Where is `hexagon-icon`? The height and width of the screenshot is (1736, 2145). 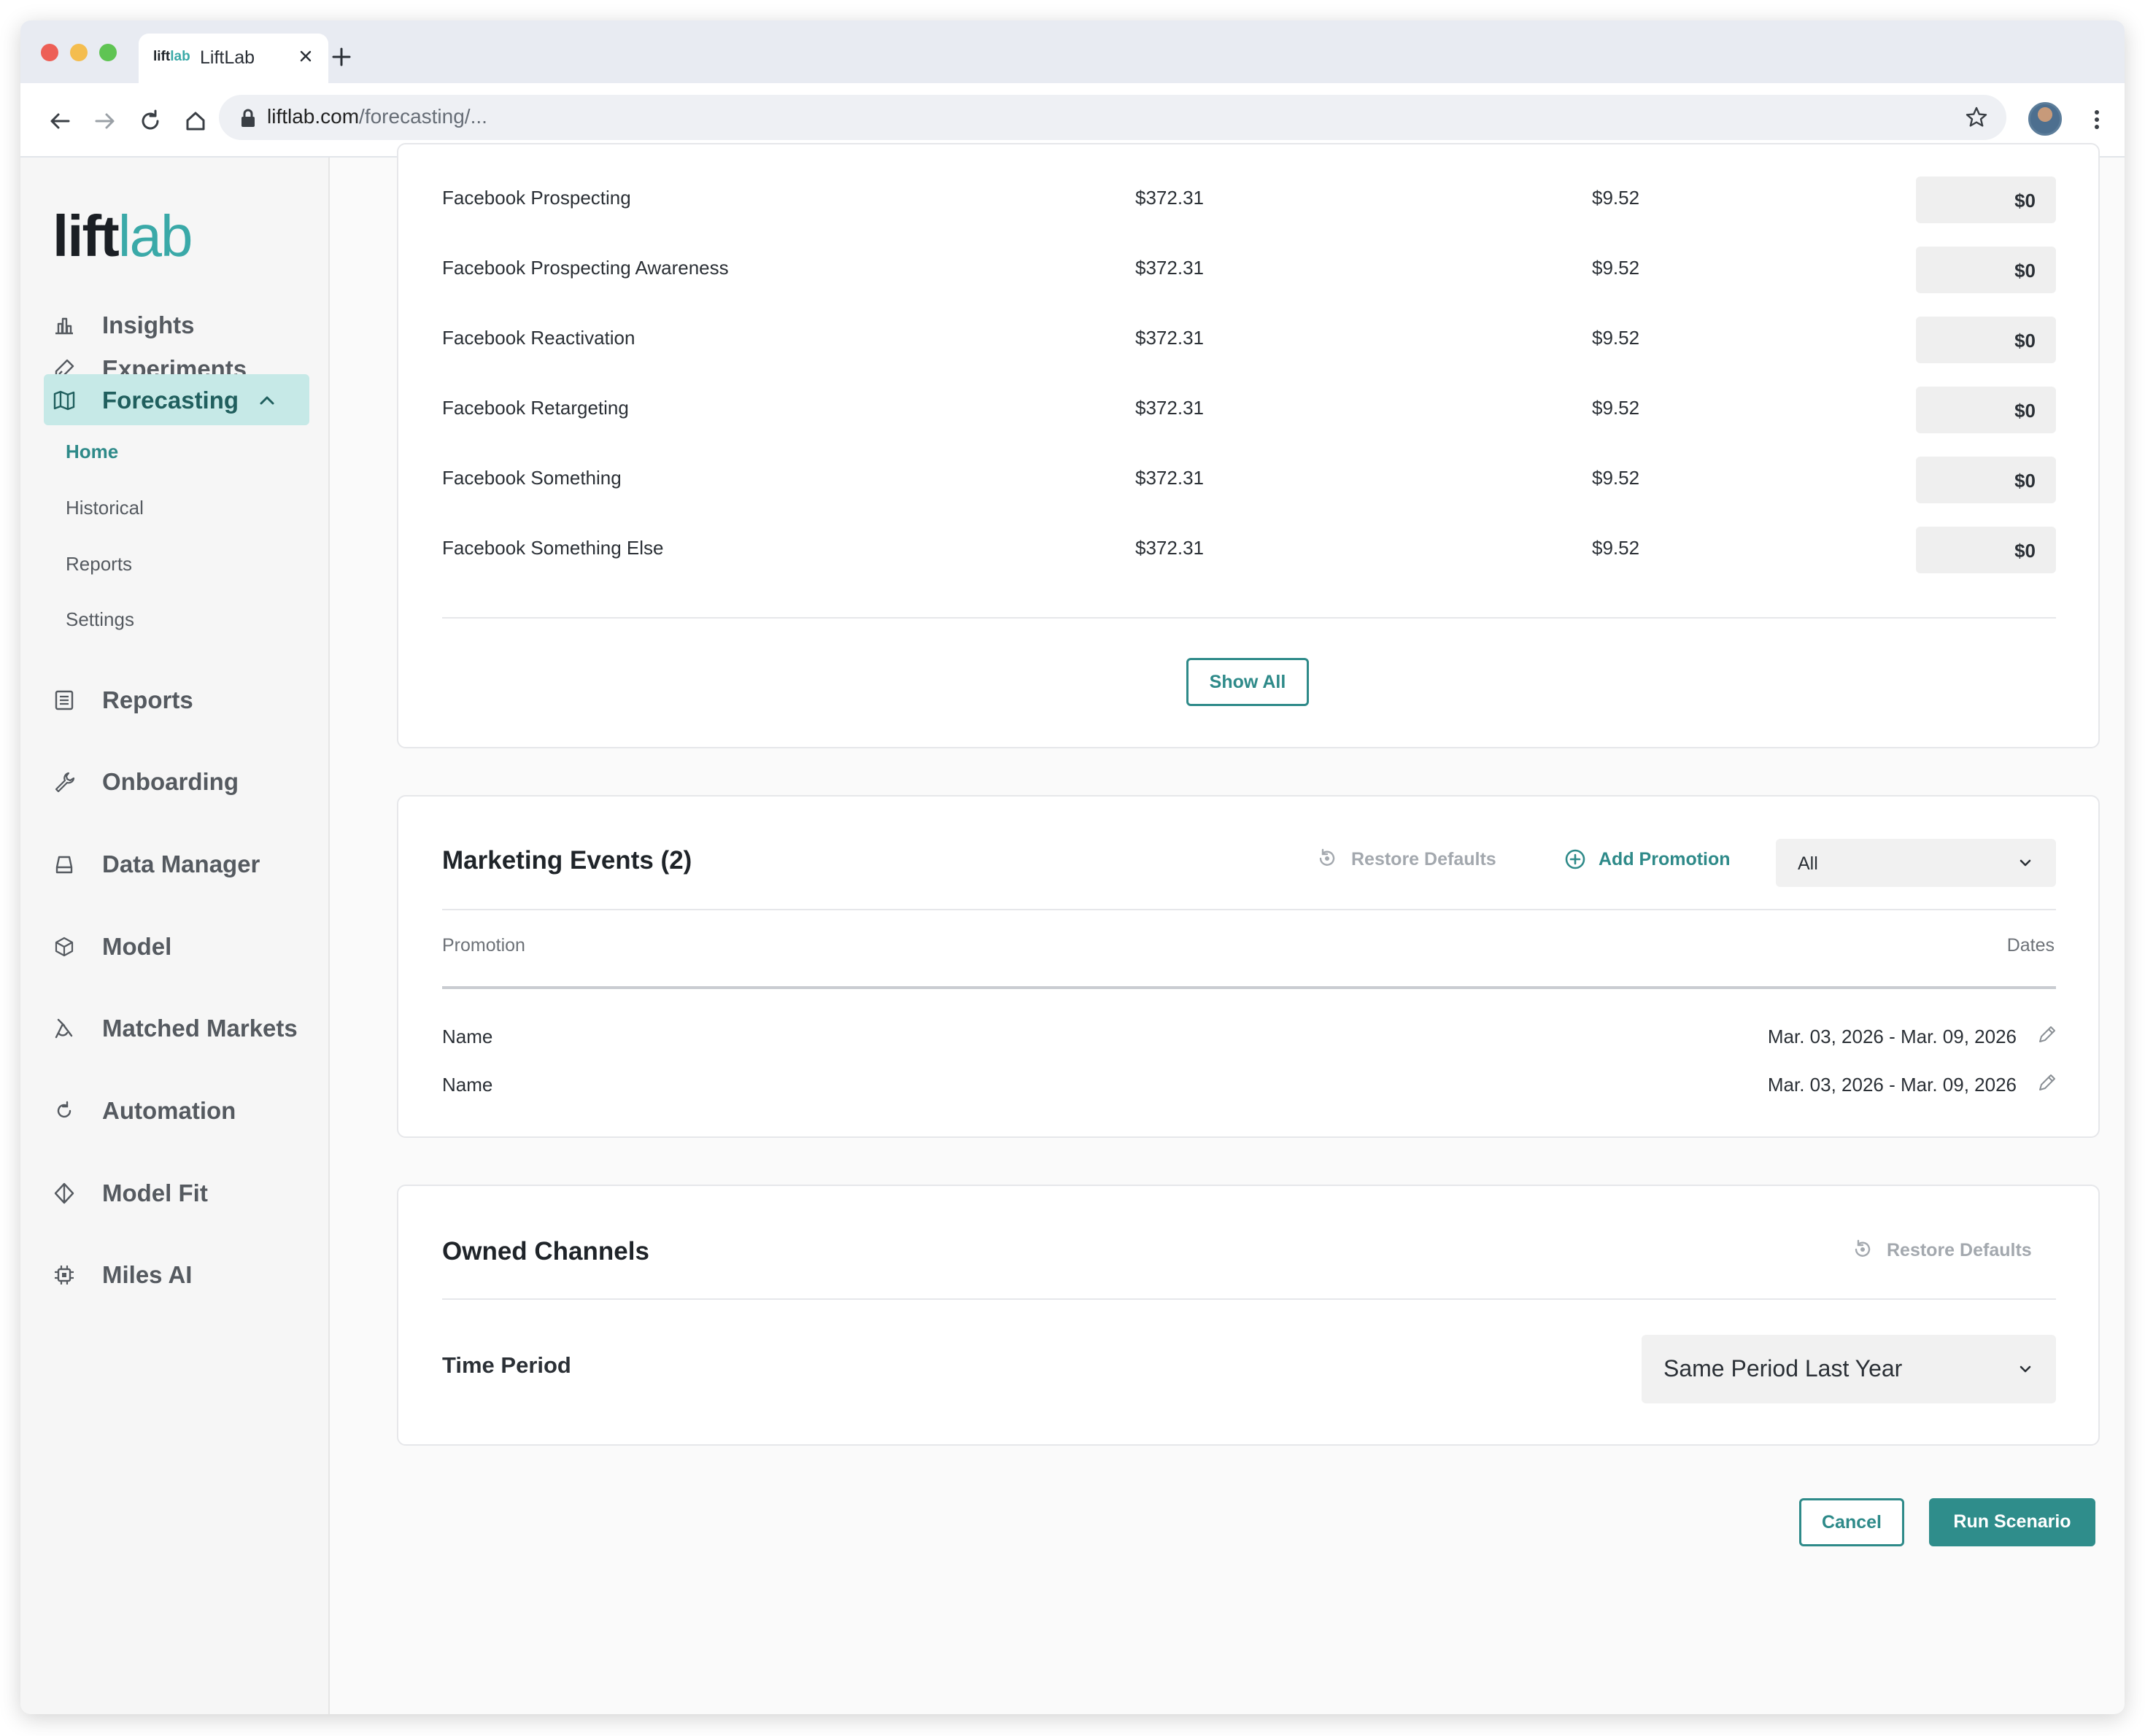
hexagon-icon is located at coordinates (64, 947).